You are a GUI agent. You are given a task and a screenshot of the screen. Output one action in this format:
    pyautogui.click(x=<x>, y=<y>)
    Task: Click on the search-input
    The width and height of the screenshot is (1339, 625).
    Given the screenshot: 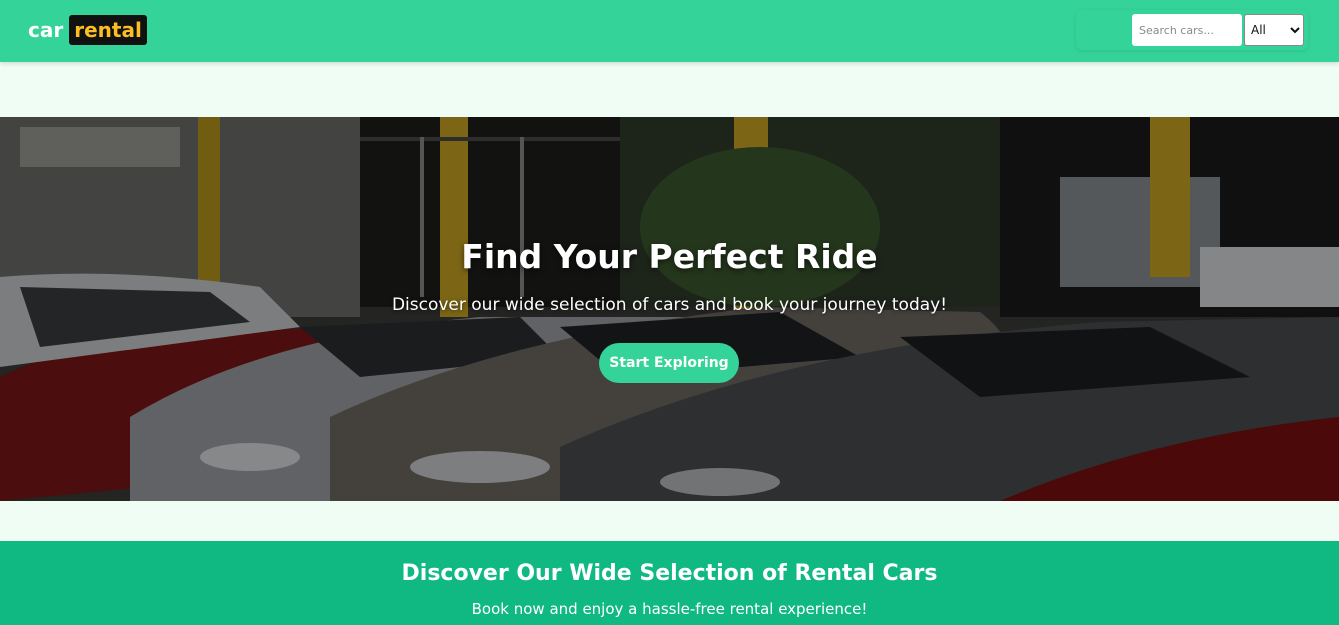 What is the action you would take?
    pyautogui.click(x=1187, y=30)
    